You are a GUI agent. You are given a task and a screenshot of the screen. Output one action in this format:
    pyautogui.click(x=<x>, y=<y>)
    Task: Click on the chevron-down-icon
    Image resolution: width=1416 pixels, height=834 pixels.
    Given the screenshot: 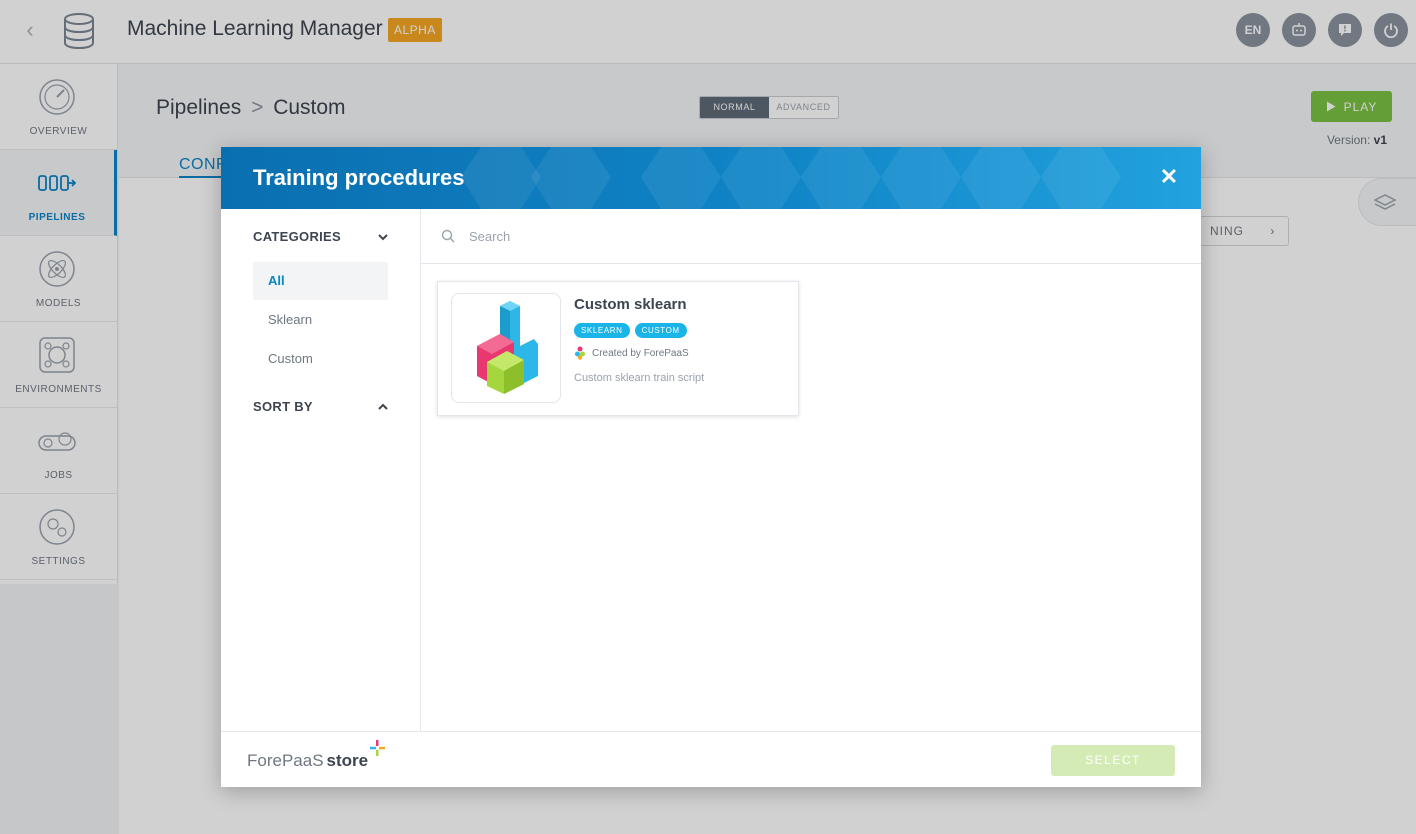 What is the action you would take?
    pyautogui.click(x=383, y=237)
    